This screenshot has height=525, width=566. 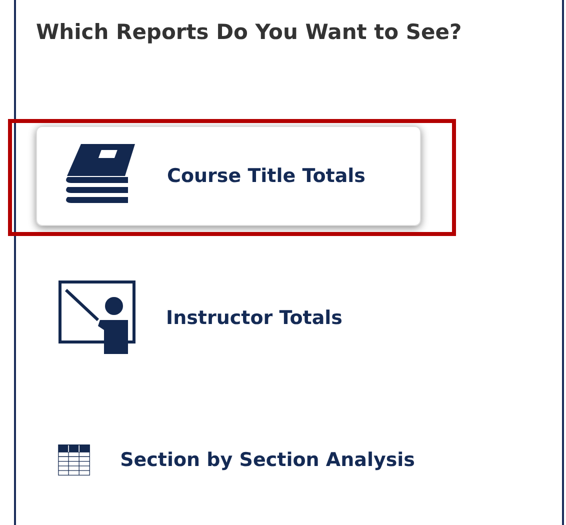 I want to click on page-heading: Which Reports Do You Want to See?, so click(x=249, y=32).